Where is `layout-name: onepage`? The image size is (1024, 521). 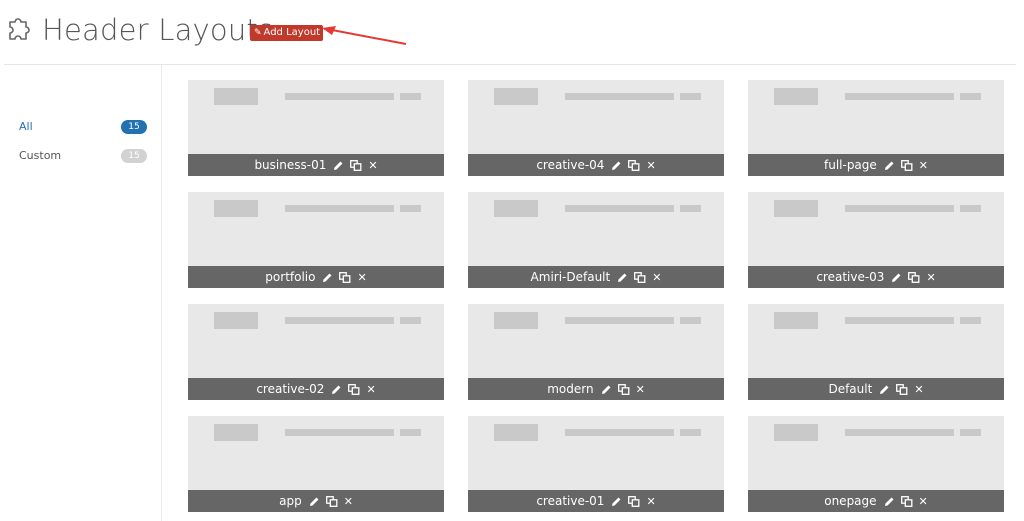 layout-name: onepage is located at coordinates (850, 501).